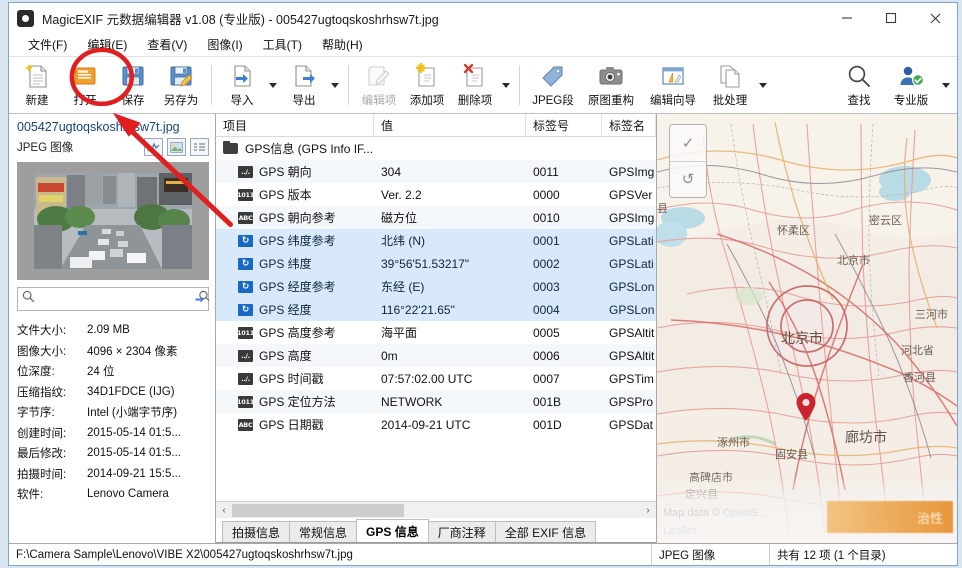  Describe the element at coordinates (176, 147) in the screenshot. I see `preview-image-icon` at that location.